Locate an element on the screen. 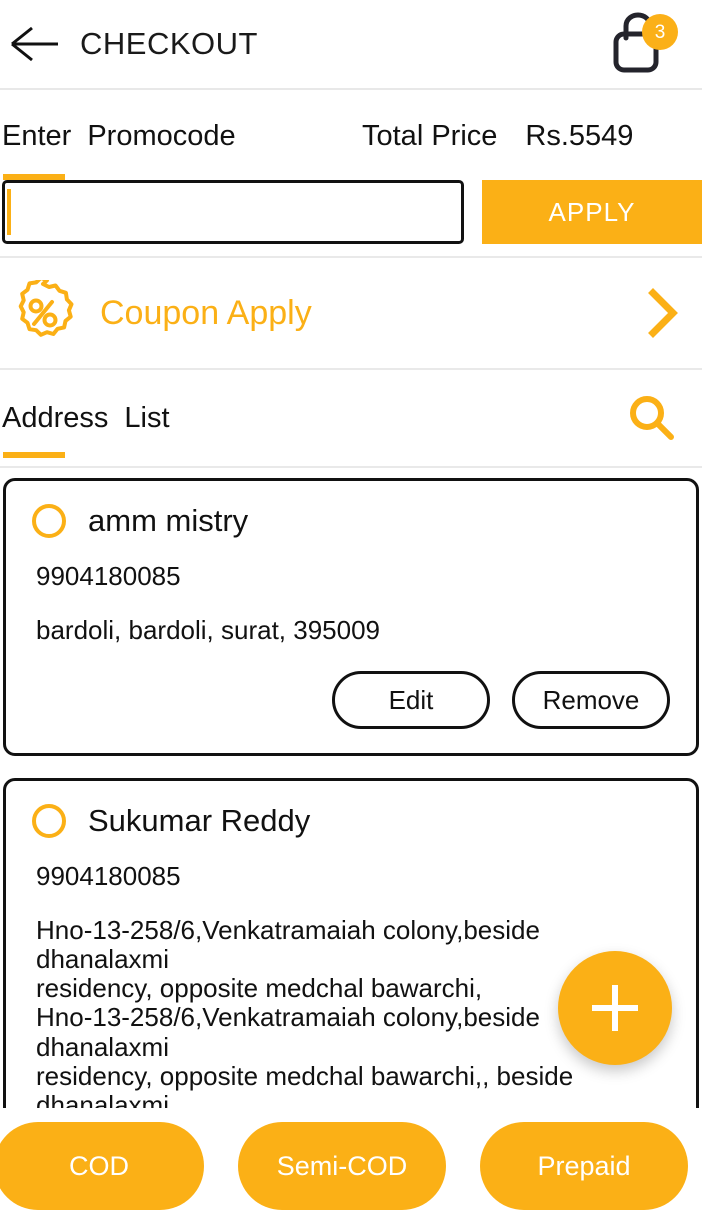 The height and width of the screenshot is (1224, 702). promocode-input-row: APPLY is located at coordinates (351, 212).